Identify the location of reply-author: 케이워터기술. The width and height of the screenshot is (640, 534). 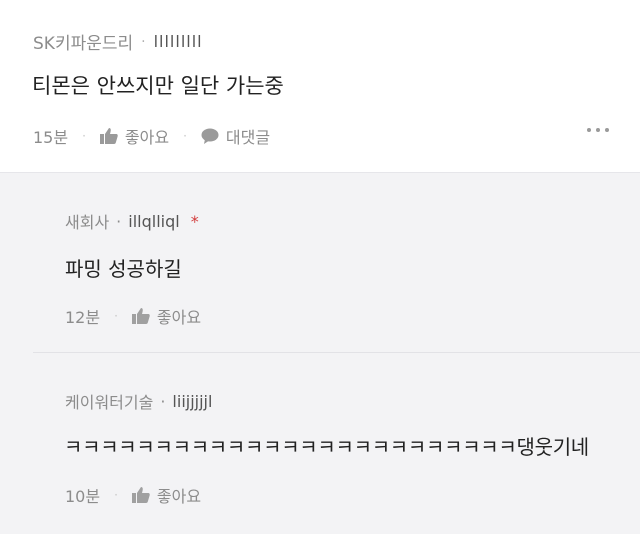
(109, 401).